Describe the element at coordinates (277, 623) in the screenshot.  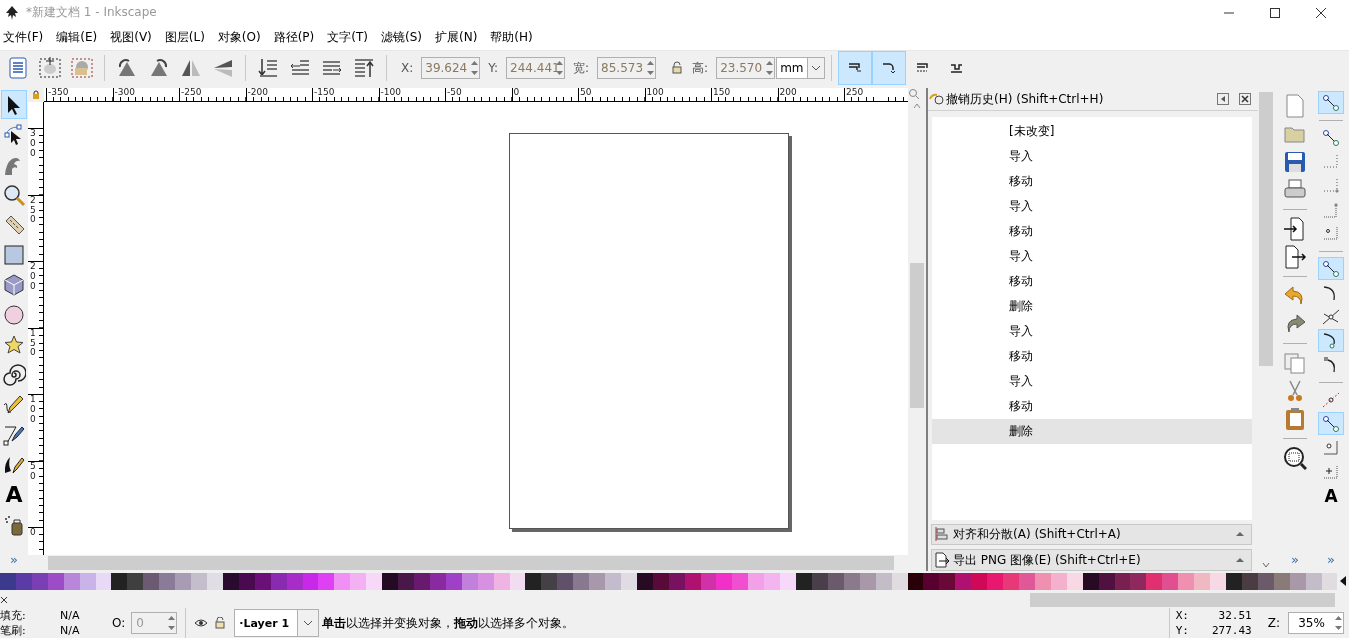
I see `layer-dropdown: ·Layer 1` at that location.